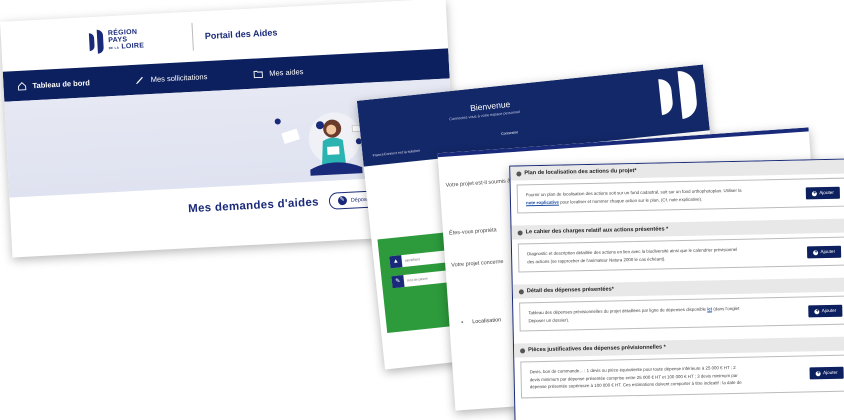 This screenshot has height=420, width=844. Describe the element at coordinates (542, 202) in the screenshot. I see `explanatory-note-link: note explicative` at that location.